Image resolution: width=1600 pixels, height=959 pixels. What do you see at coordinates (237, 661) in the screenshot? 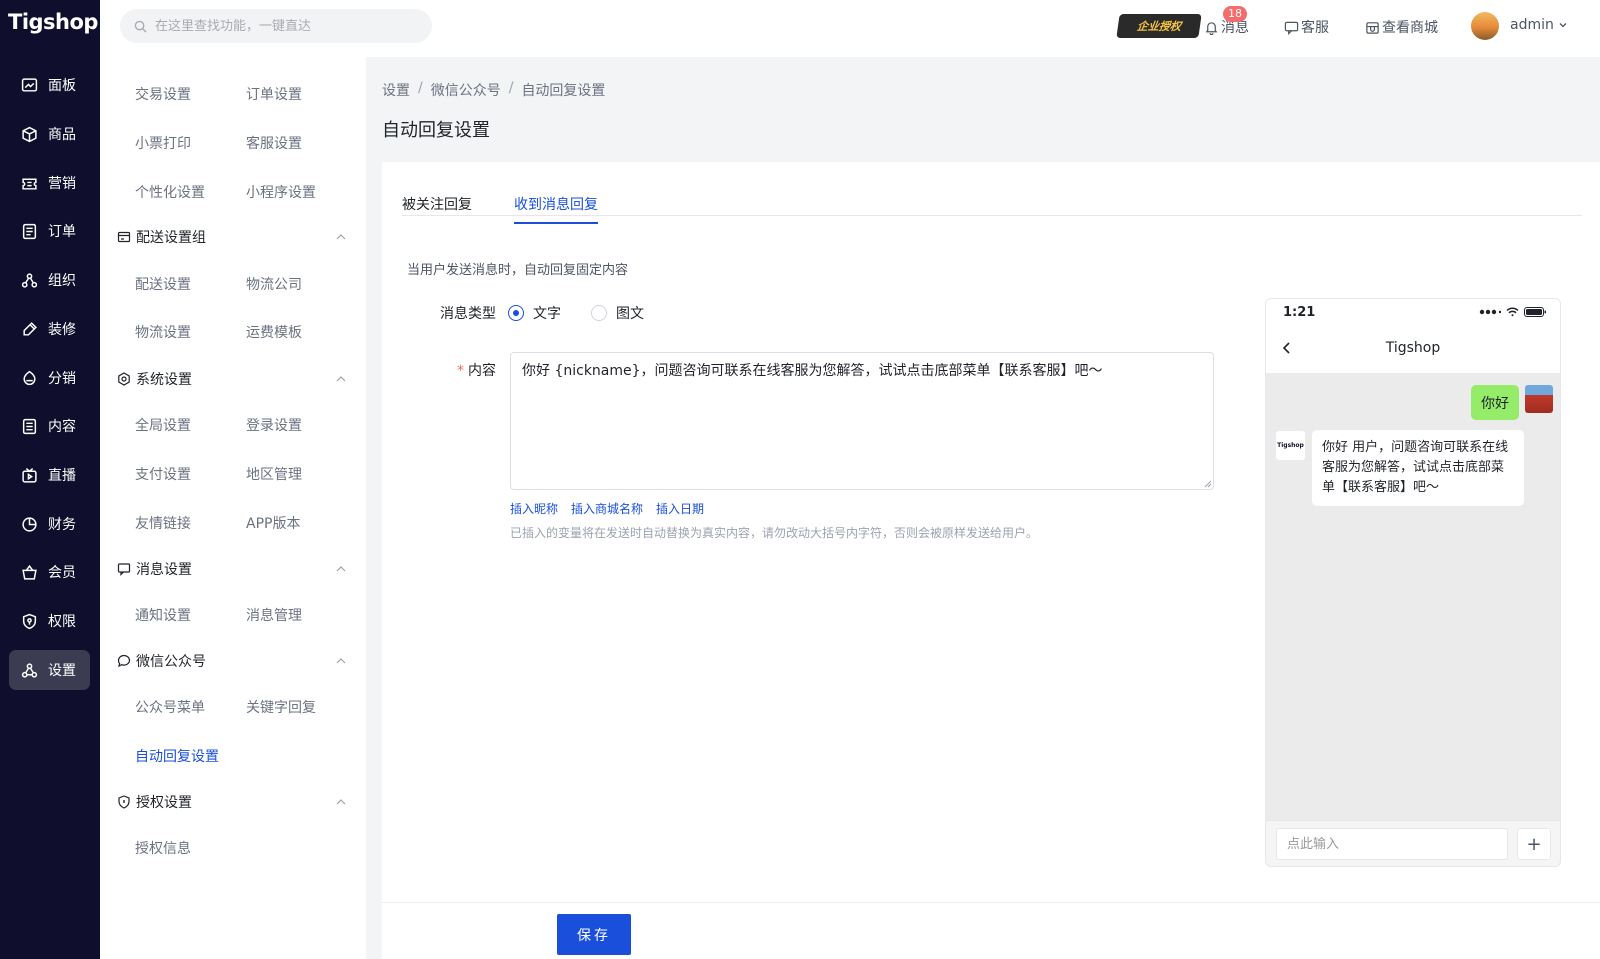
I see `submenu-group-wechat: 微信公众号` at bounding box center [237, 661].